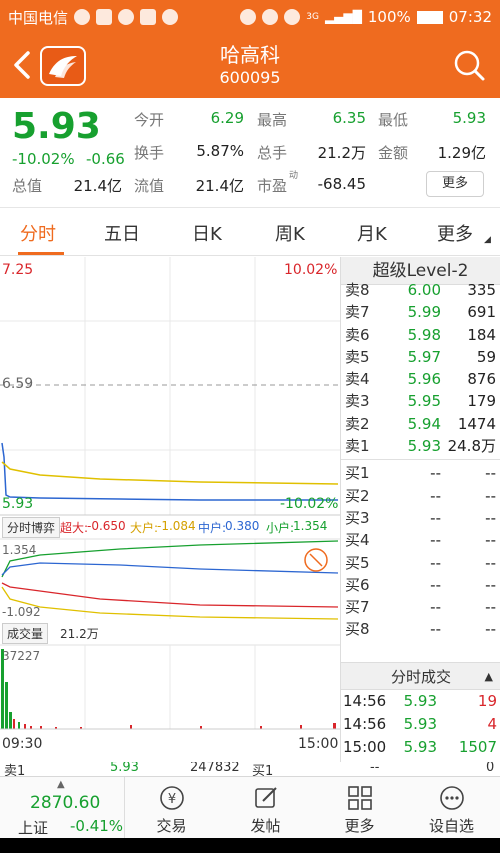 The width and height of the screenshot is (500, 853). Describe the element at coordinates (270, 17) in the screenshot. I see `eye-icon` at that location.